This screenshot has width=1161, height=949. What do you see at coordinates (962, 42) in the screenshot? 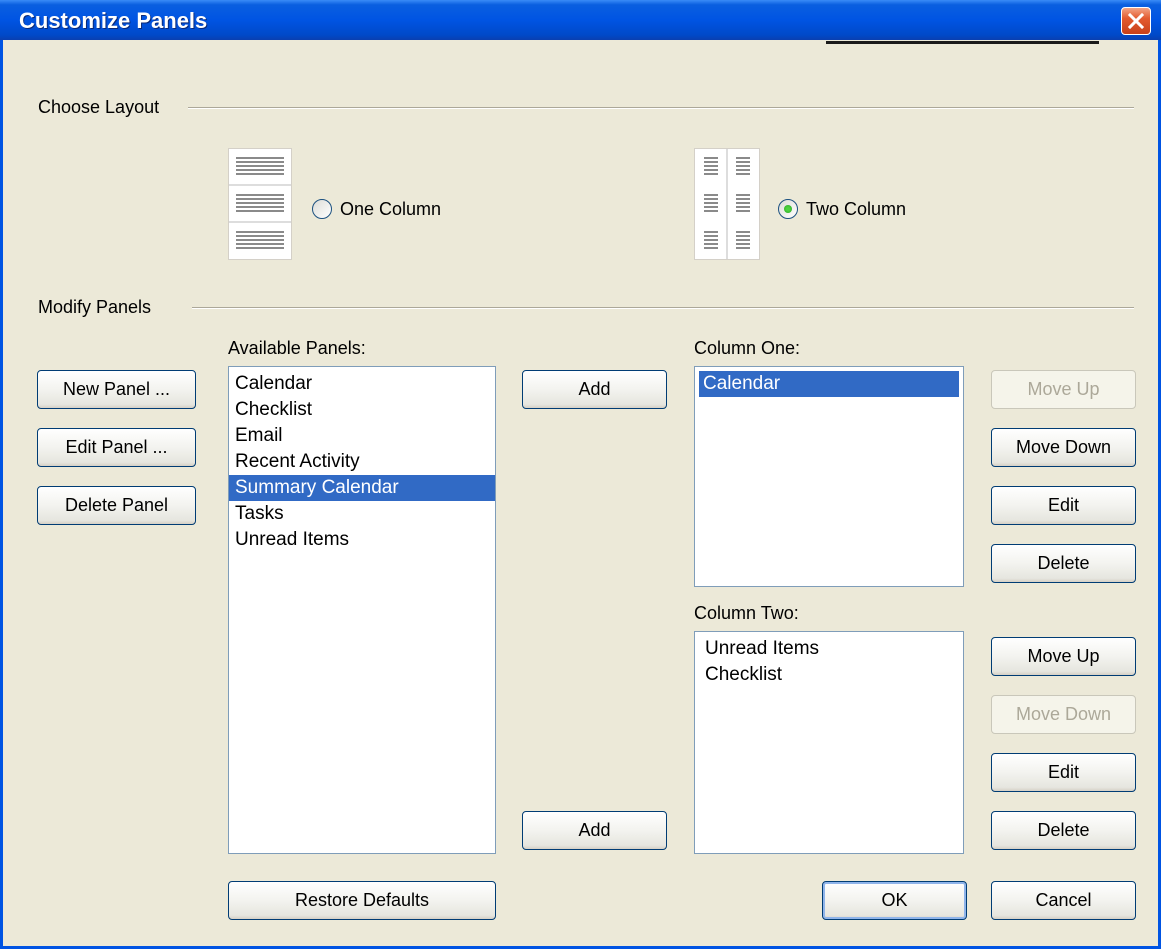
I see `divider-bar` at bounding box center [962, 42].